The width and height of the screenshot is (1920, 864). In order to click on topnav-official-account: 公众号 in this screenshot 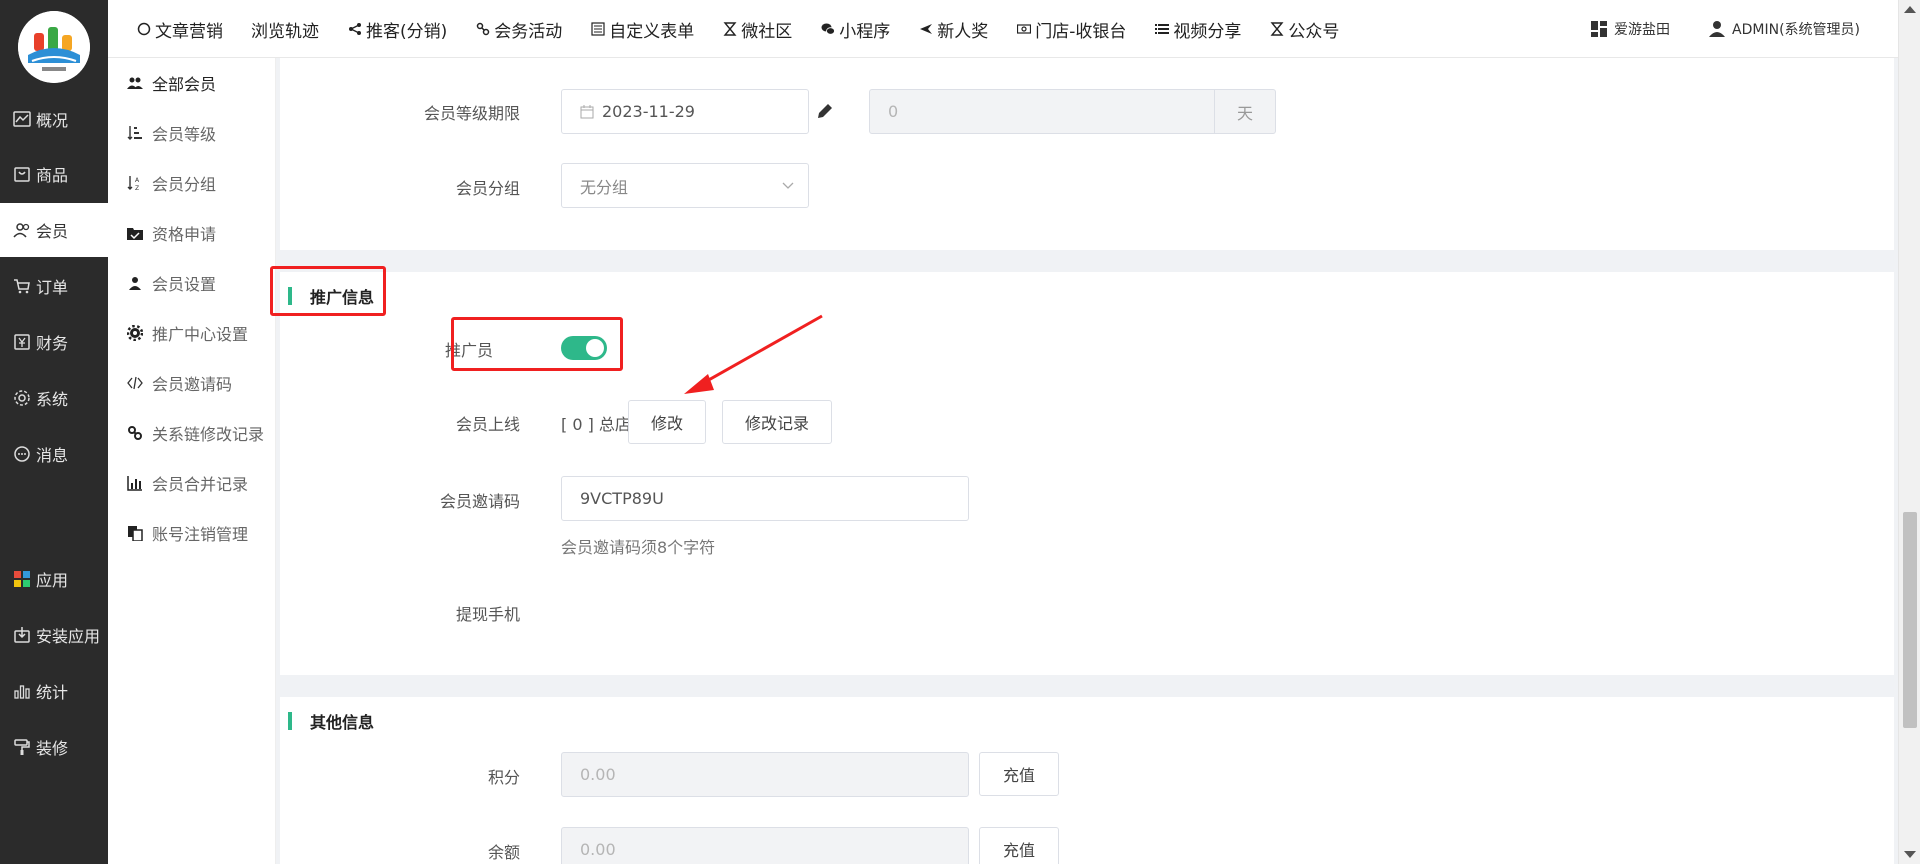, I will do `click(1304, 29)`.